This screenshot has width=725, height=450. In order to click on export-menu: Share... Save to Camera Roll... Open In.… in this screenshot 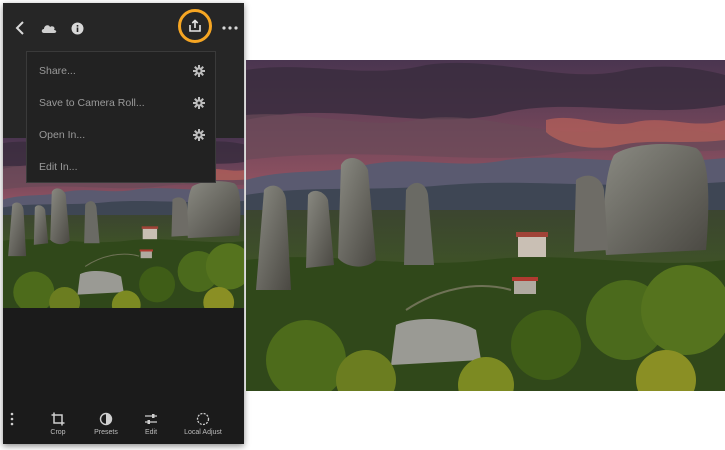, I will do `click(121, 117)`.